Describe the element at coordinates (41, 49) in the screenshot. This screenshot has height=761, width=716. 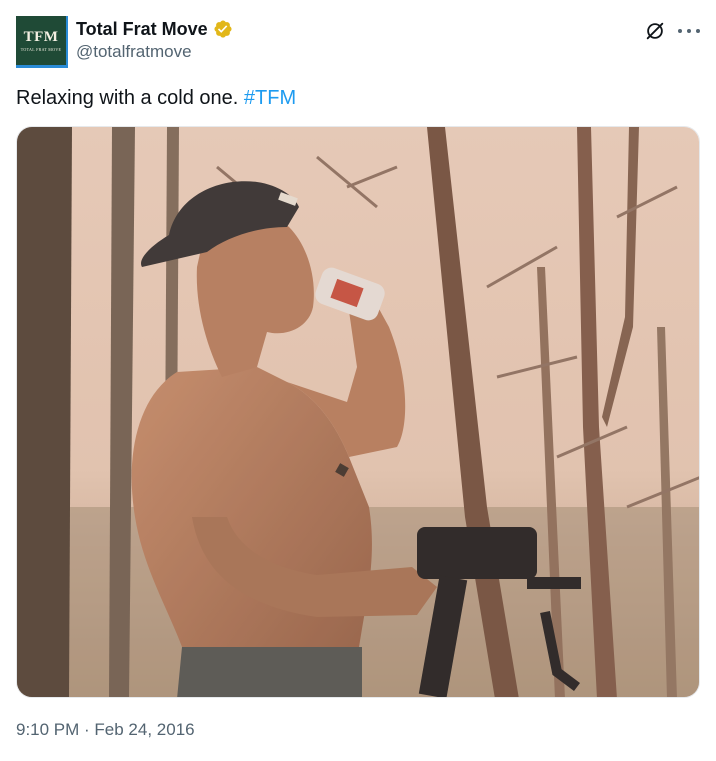
I see `avatar-logo-subtext: TOTAL FRAT MOVE` at that location.